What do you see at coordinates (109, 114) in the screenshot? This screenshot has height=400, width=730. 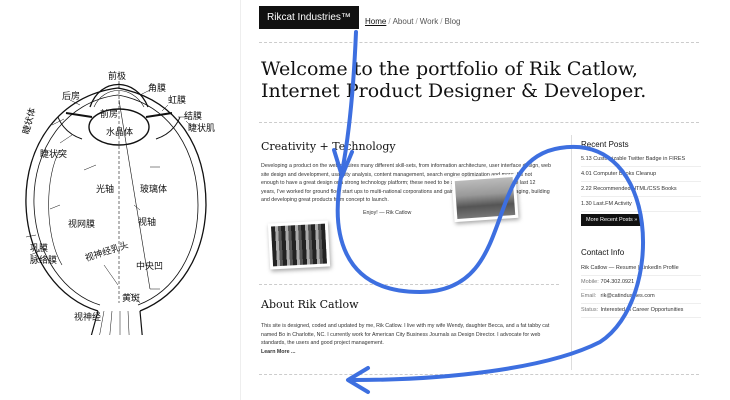 I see `label-anterior-chamber: 前房` at bounding box center [109, 114].